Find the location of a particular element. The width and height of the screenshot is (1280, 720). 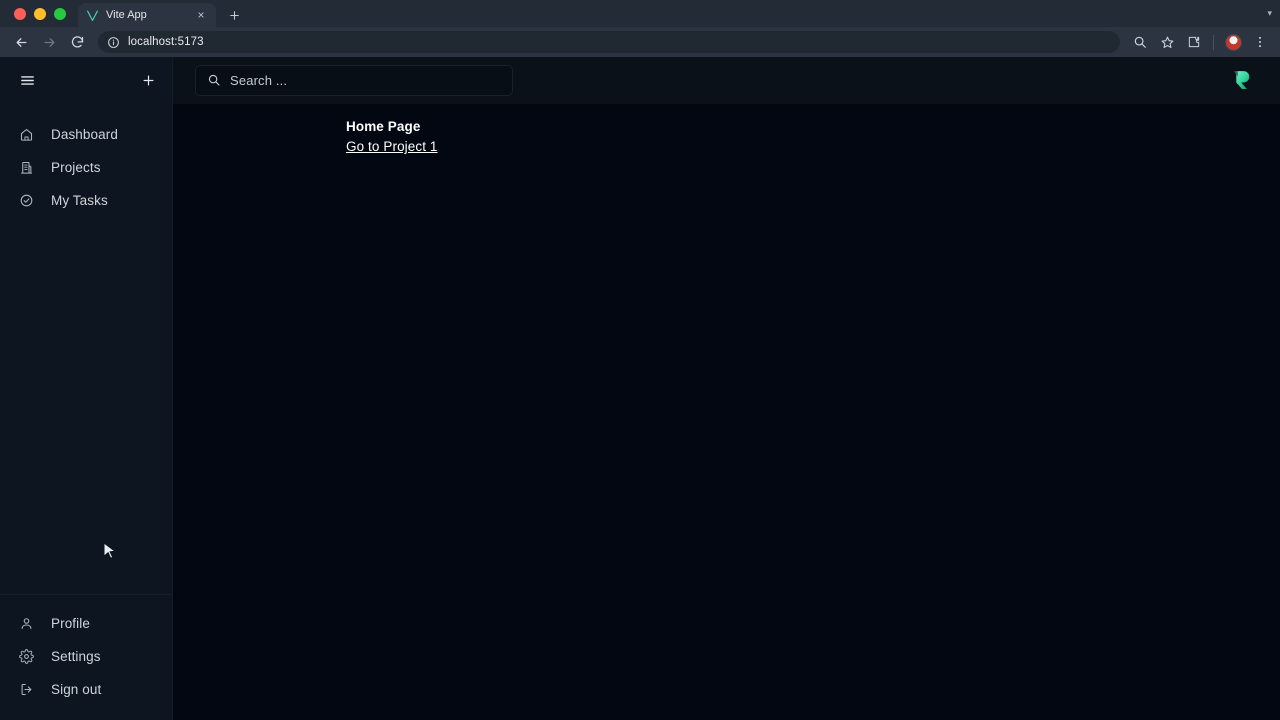

browser-tab: Vite App × is located at coordinates (147, 15).